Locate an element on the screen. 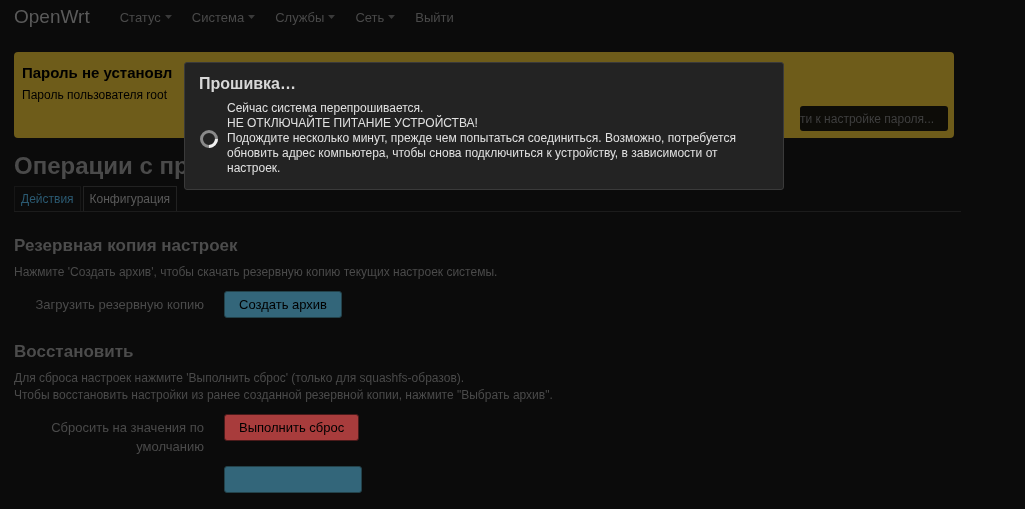  warning-title: Пароль не установл is located at coordinates (98, 72).